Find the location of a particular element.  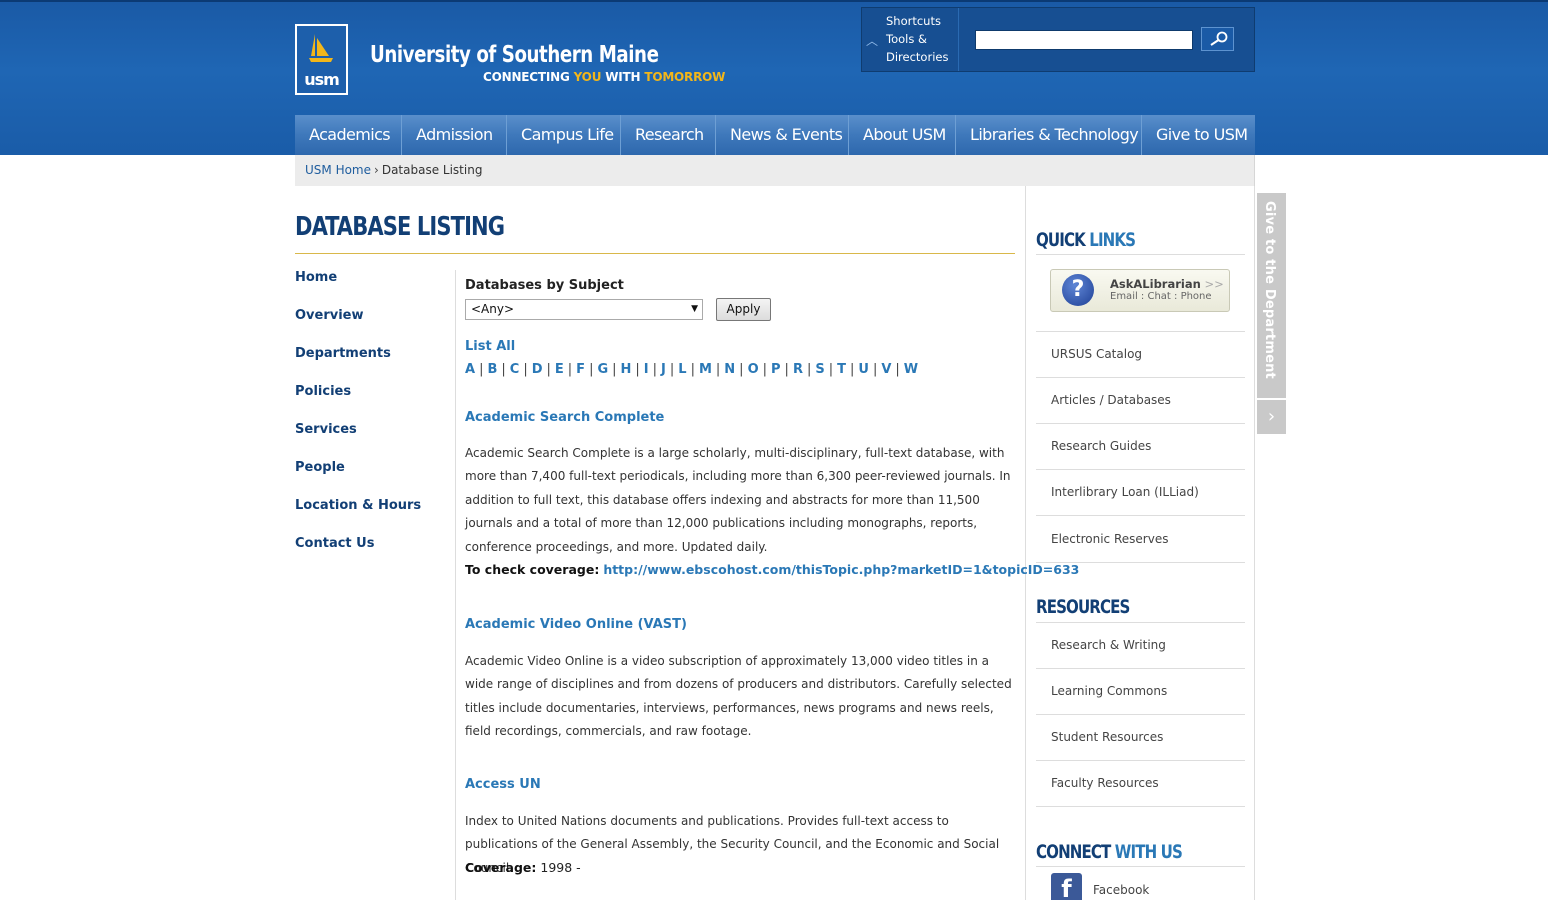

quick-link-ursus: URSUS Catalog is located at coordinates (1096, 354).